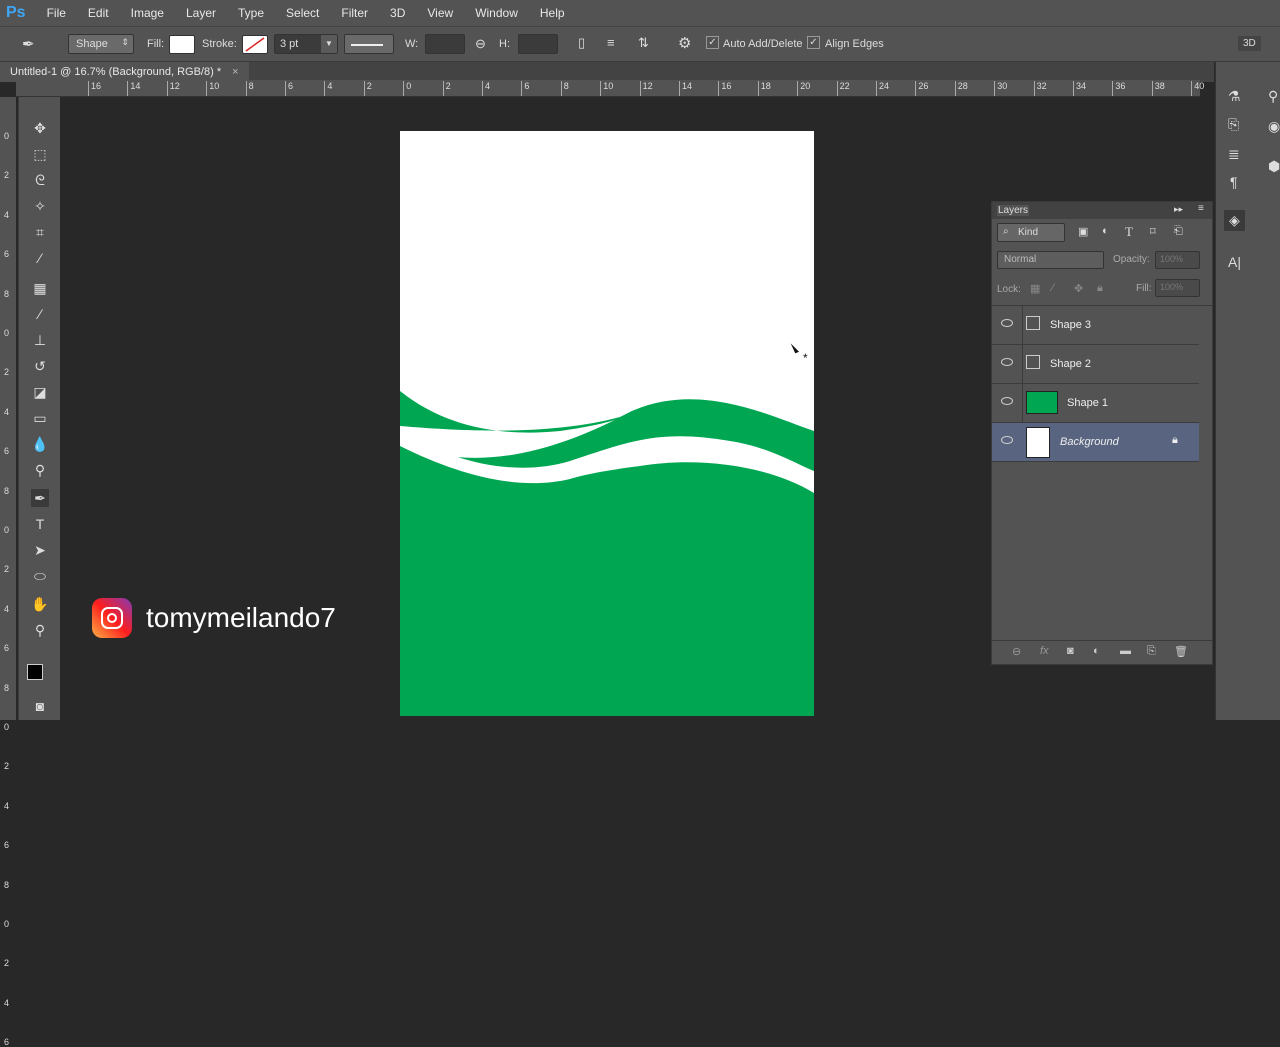  Describe the element at coordinates (1178, 231) in the screenshot. I see `filter-smart-object-icon: ⎗` at that location.